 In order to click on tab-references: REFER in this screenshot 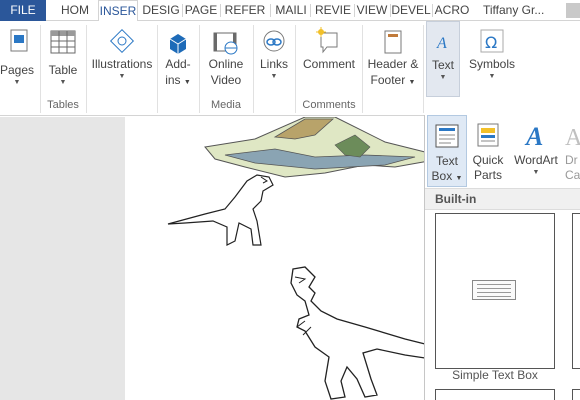, I will do `click(245, 10)`.